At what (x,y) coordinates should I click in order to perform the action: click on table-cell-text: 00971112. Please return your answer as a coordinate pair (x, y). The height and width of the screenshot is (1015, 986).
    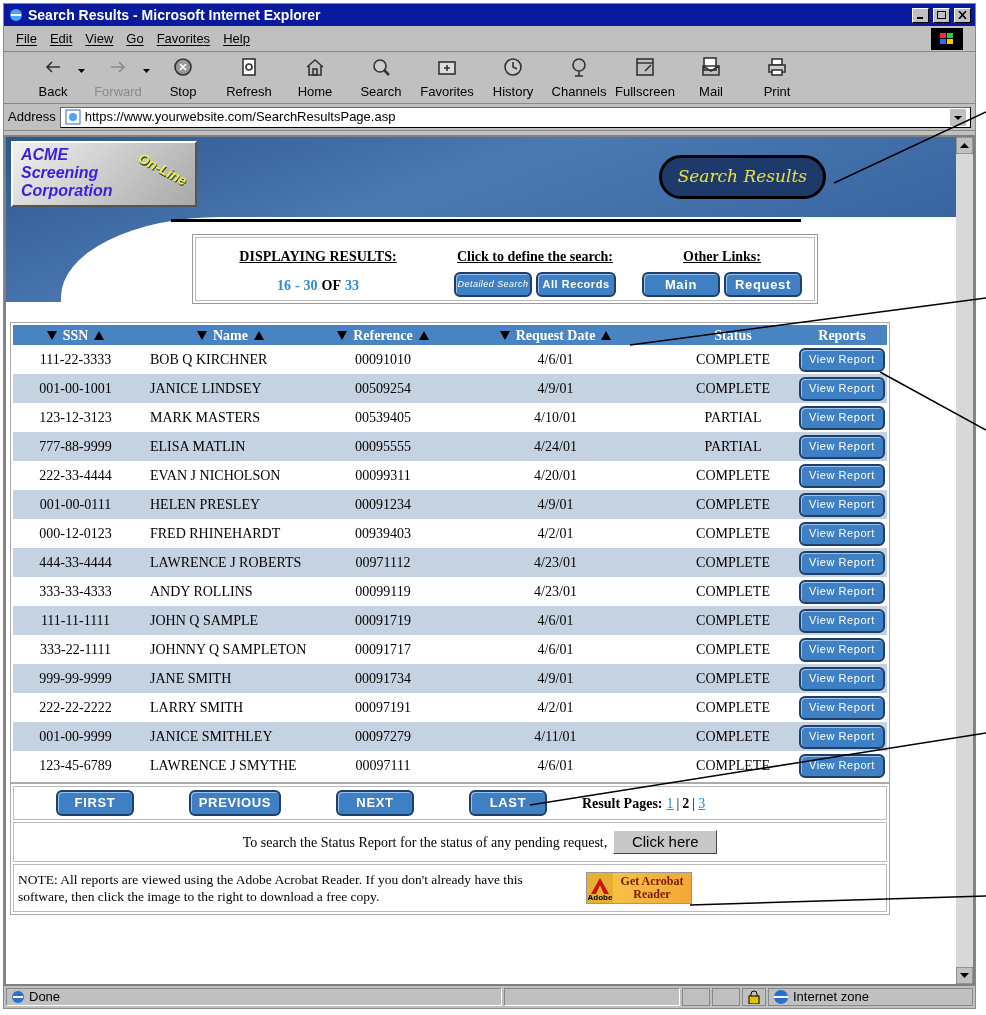
    Looking at the image, I should click on (383, 563).